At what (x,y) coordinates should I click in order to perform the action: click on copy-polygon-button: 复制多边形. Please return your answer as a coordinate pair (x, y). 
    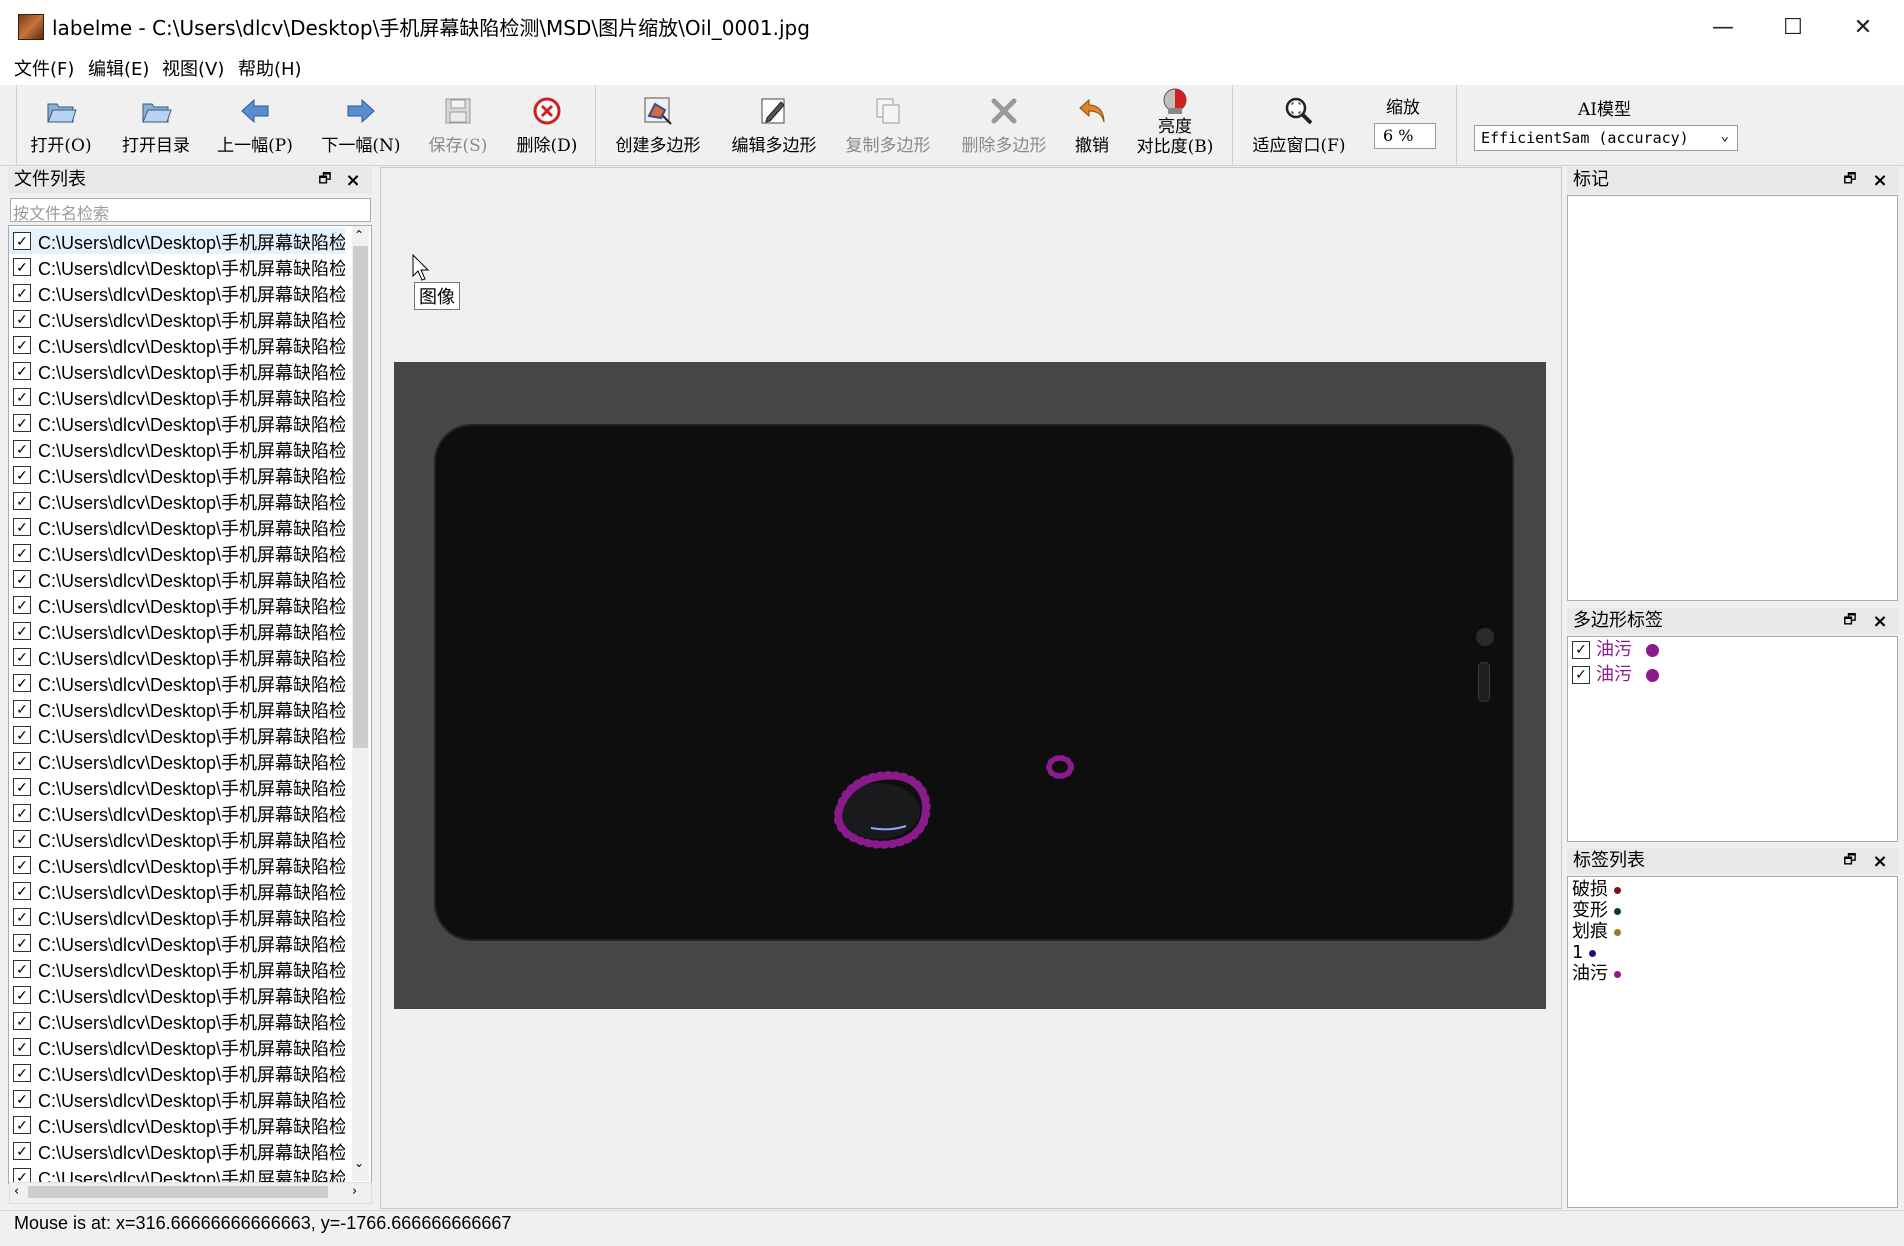
    Looking at the image, I should click on (888, 125).